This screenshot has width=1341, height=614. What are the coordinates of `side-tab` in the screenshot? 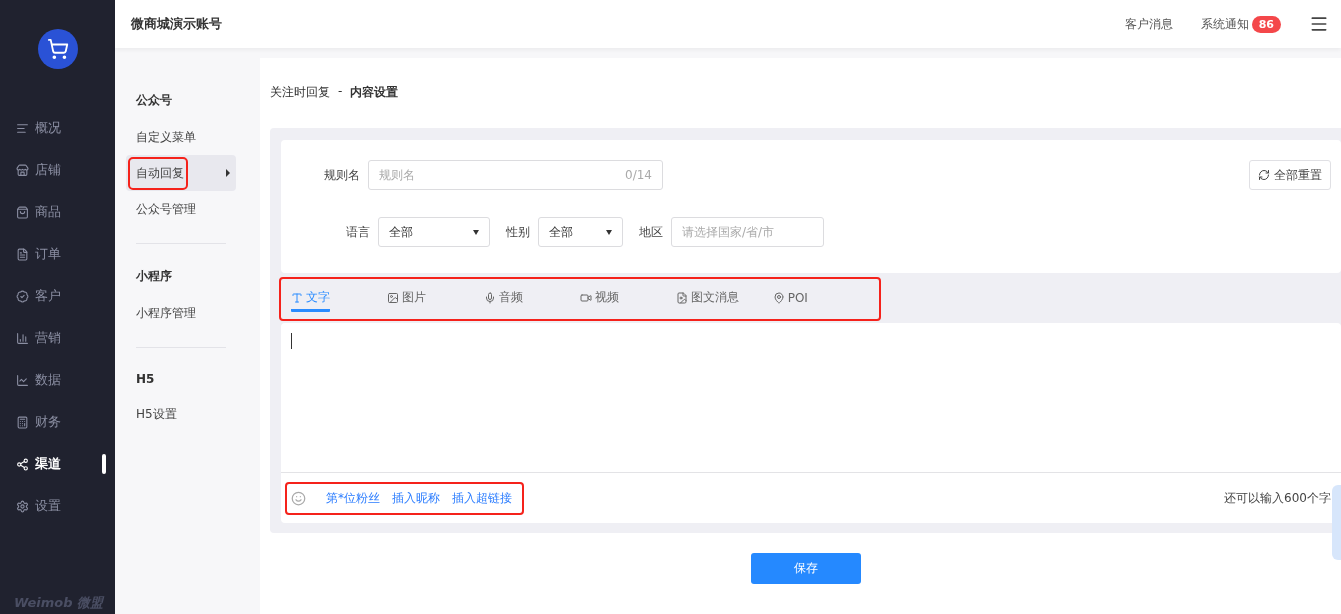 It's located at (1336, 522).